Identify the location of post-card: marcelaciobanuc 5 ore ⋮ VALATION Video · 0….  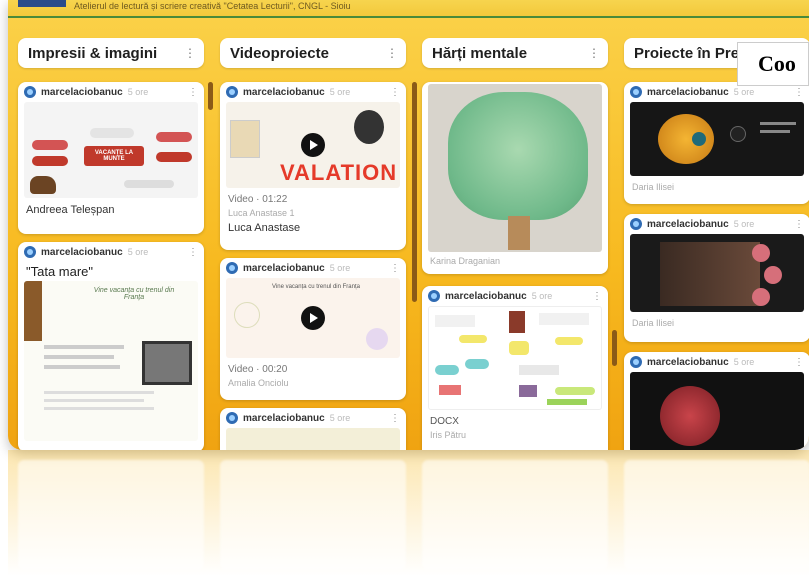
(313, 166).